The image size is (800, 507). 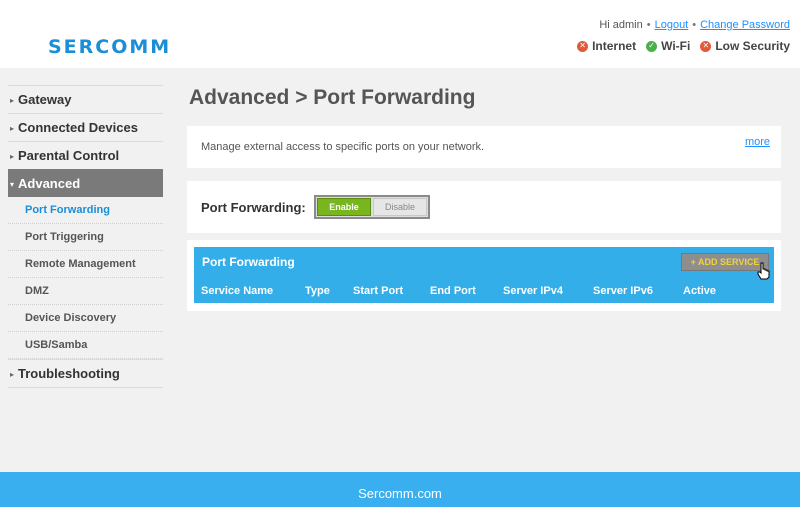 I want to click on sidebar-subitem-port-triggering: Port Triggering, so click(x=85, y=237).